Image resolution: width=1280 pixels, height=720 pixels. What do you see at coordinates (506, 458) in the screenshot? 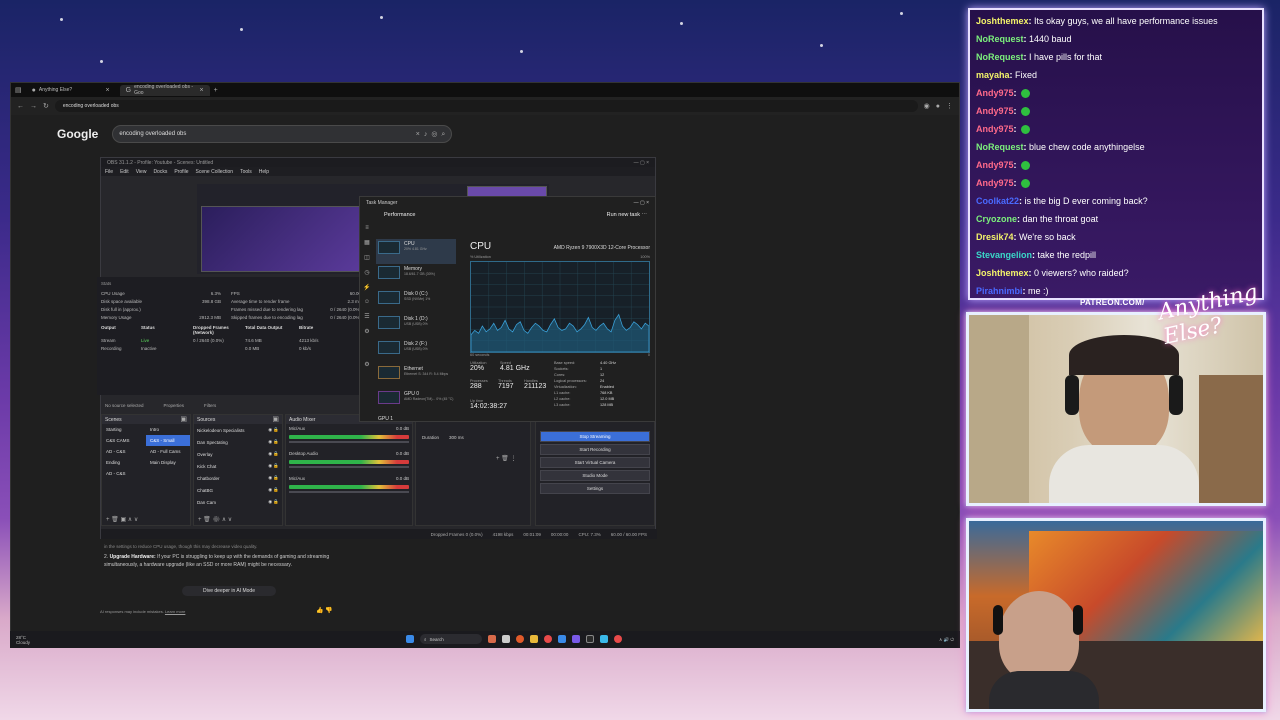
I see `transition-controls: + 🗑 ⋮` at bounding box center [506, 458].